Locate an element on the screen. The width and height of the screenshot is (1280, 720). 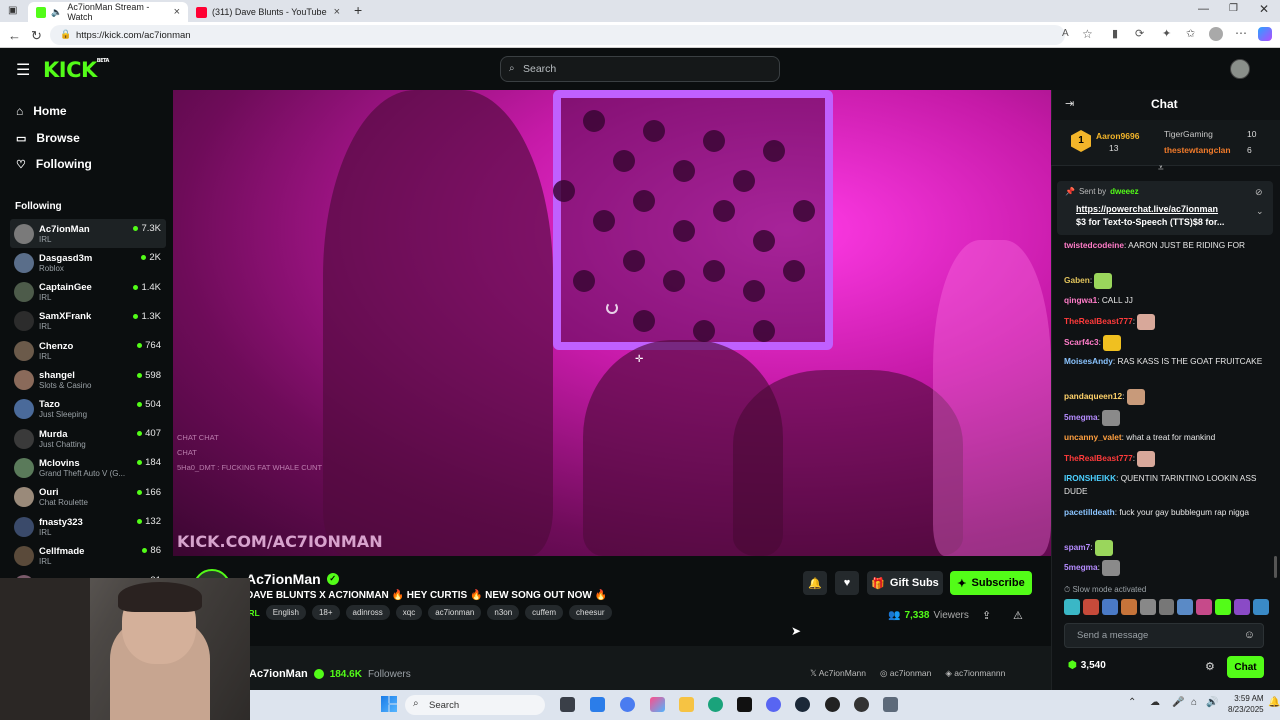
chat-message: twistedcodeine: AARON JUST BE RIDING FOR is located at coordinates (1164, 245).